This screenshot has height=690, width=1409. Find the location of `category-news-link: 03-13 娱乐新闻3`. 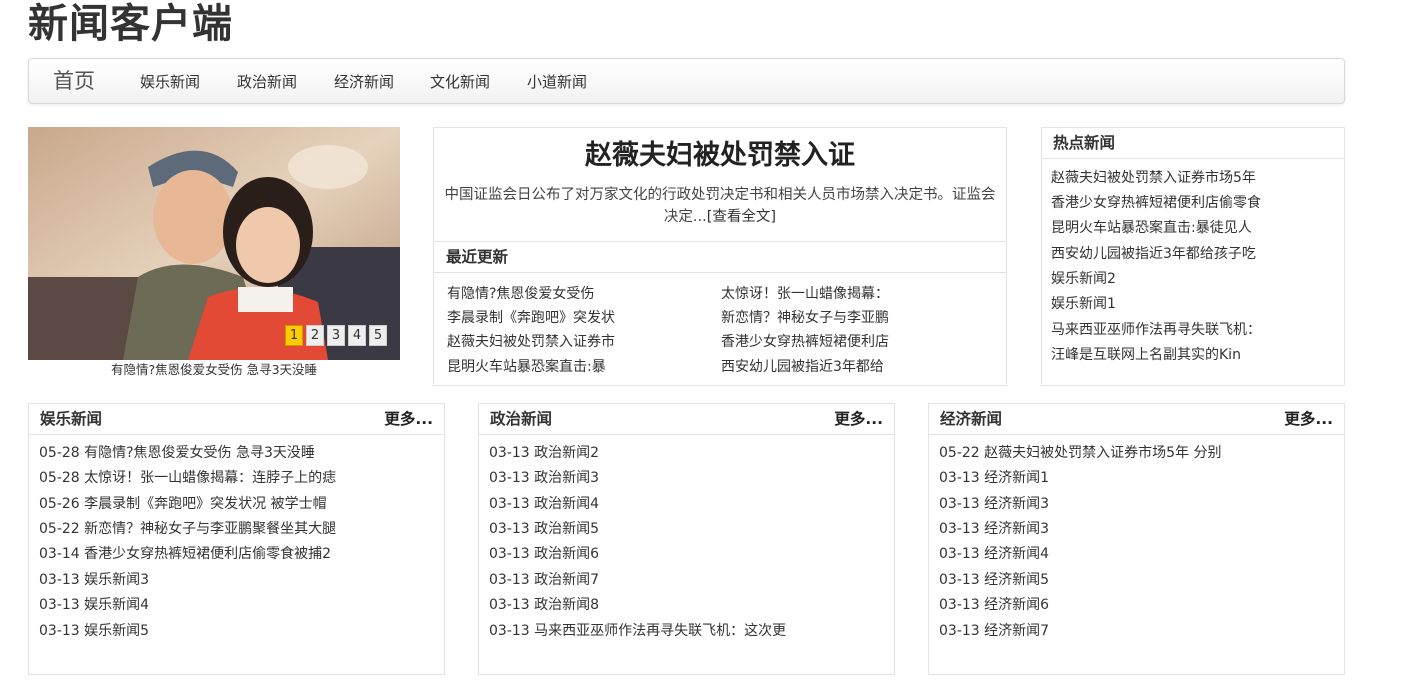

category-news-link: 03-13 娱乐新闻3 is located at coordinates (94, 580).